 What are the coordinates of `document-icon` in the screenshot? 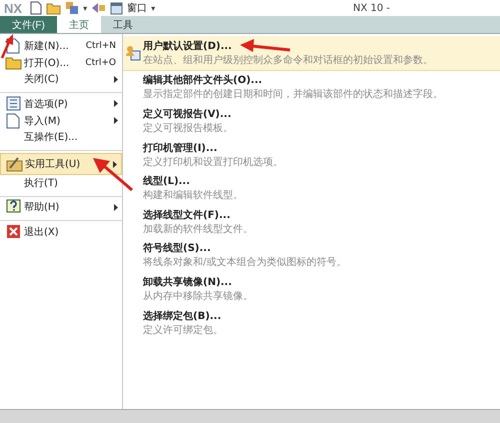 It's located at (13, 120).